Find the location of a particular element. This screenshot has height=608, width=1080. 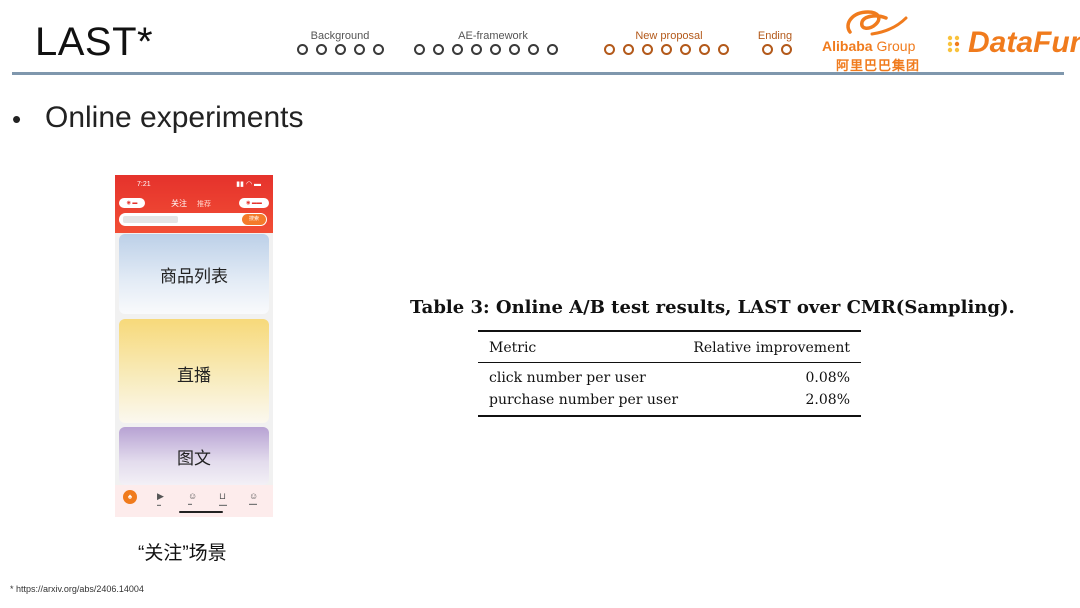

phone-status-icons: ▮▮ ◠ ▬ is located at coordinates (248, 184).